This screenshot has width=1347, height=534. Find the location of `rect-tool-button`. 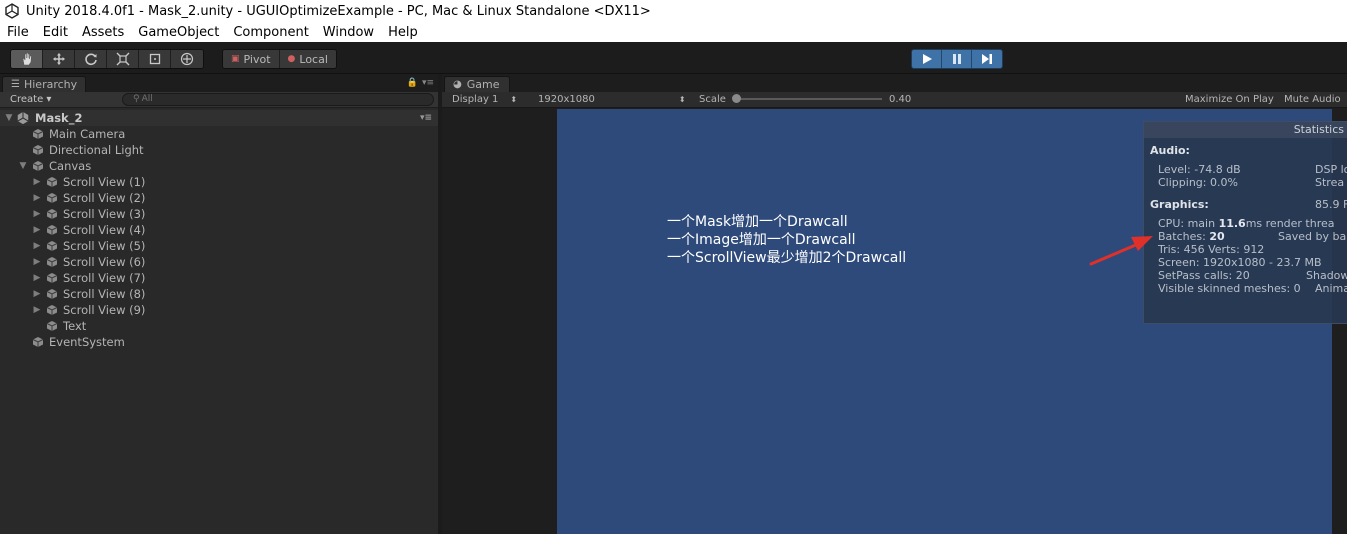

rect-tool-button is located at coordinates (155, 59).